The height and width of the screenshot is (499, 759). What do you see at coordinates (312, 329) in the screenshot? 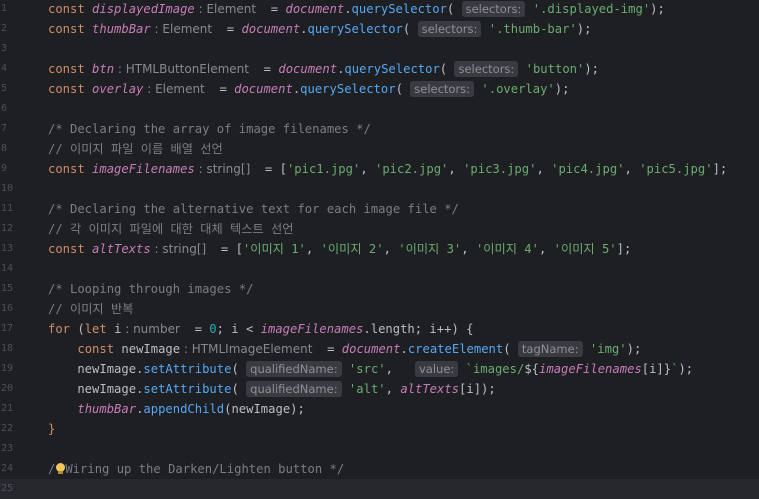
I see `code-token: imageFilenames` at bounding box center [312, 329].